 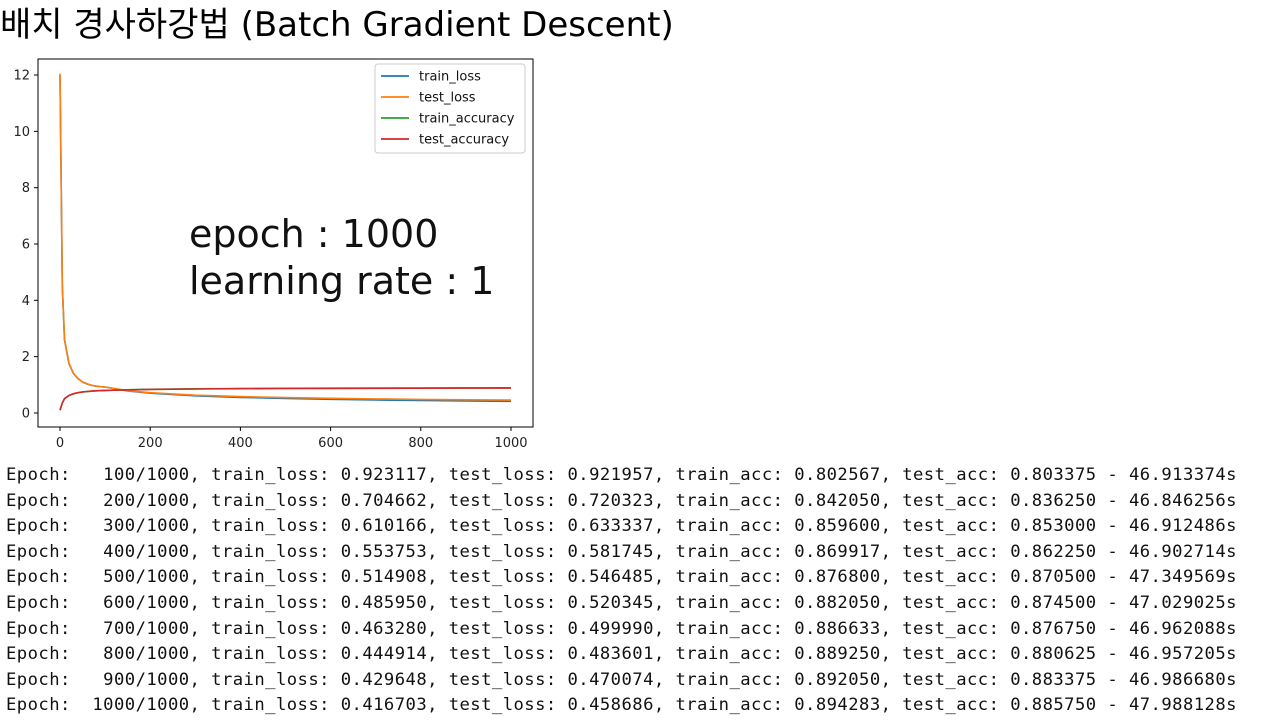 I want to click on x-tick-label: 200, so click(x=150, y=443).